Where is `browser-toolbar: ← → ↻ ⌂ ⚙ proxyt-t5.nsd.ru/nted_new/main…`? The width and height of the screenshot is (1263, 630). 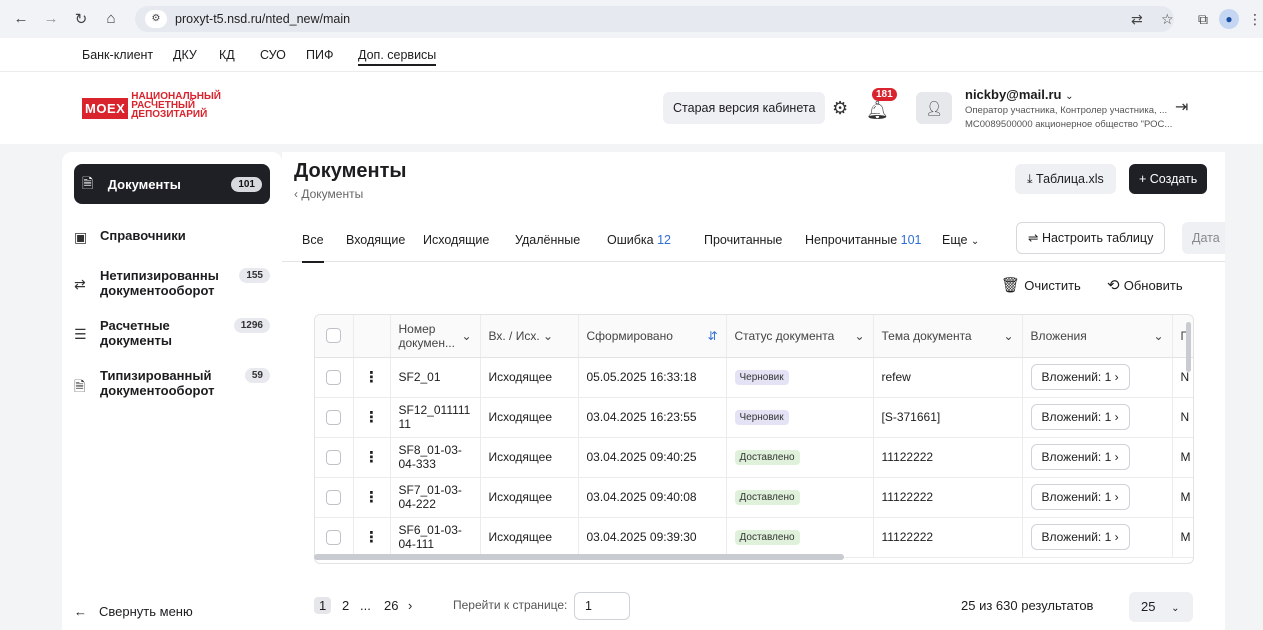
browser-toolbar: ← → ↻ ⌂ ⚙ proxyt-t5.nsd.ru/nted_new/main… is located at coordinates (631, 19).